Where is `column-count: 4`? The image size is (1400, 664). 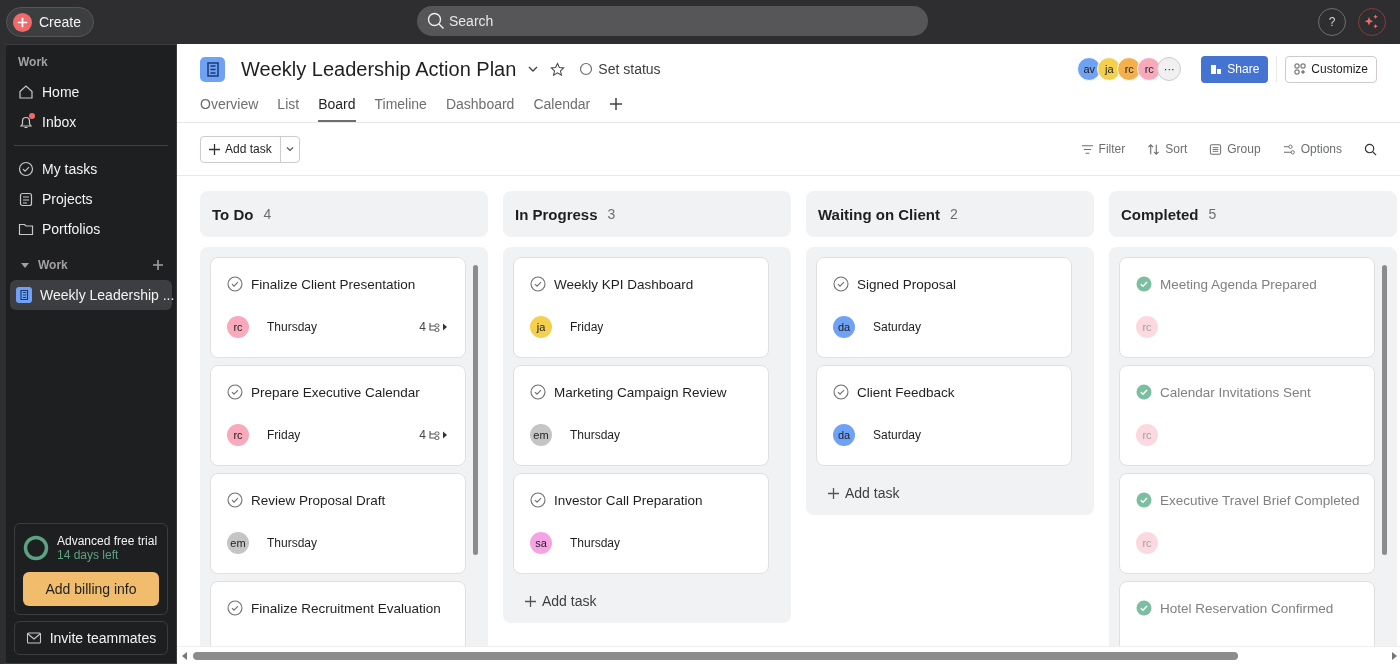 column-count: 4 is located at coordinates (267, 214).